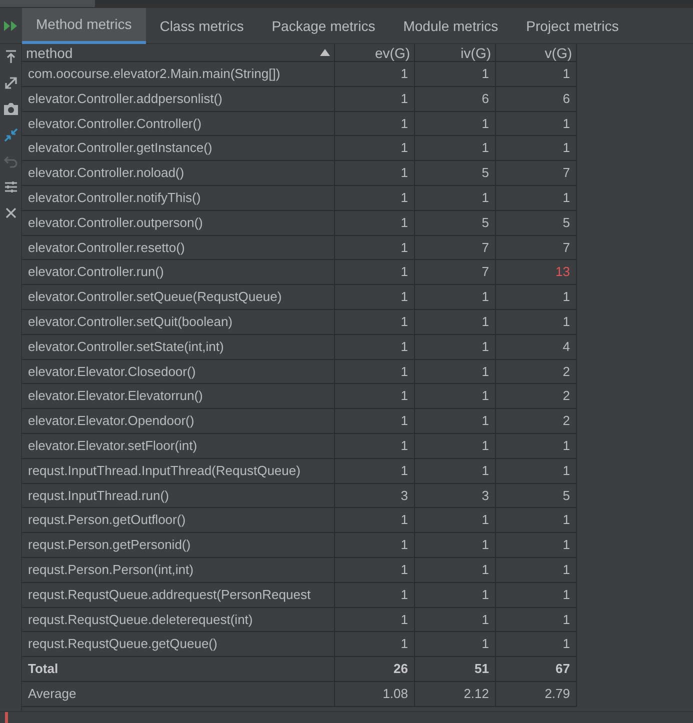 The width and height of the screenshot is (693, 723). Describe the element at coordinates (178, 322) in the screenshot. I see `table-cell: elevator.Controller.setQuit(boolean)` at that location.